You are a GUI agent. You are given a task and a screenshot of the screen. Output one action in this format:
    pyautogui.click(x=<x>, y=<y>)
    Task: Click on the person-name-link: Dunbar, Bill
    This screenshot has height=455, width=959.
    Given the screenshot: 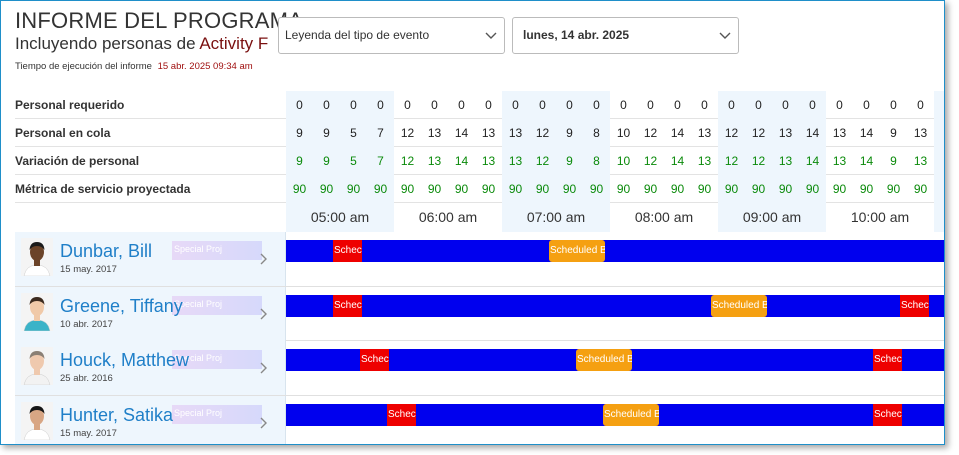 What is the action you would take?
    pyautogui.click(x=106, y=251)
    